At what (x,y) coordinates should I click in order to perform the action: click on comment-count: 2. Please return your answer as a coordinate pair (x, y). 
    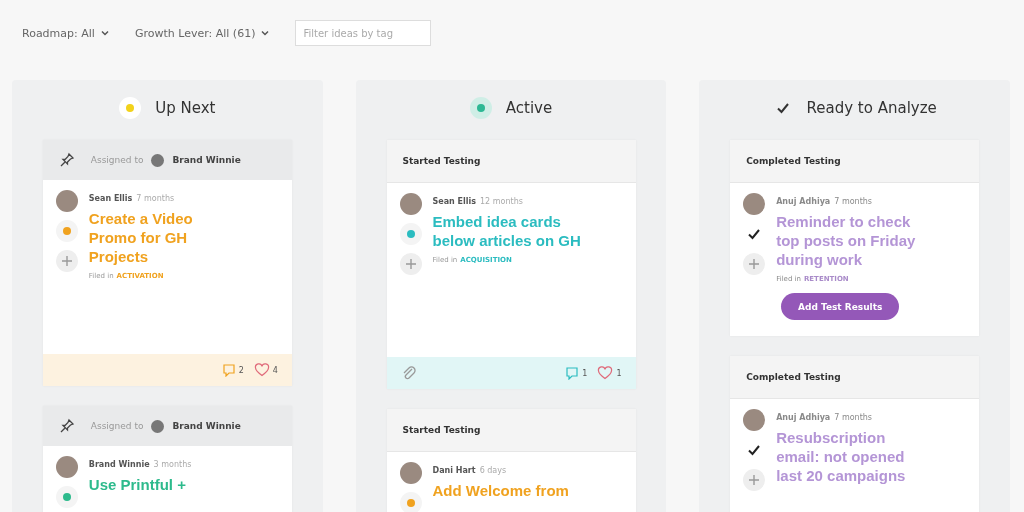
    Looking at the image, I should click on (241, 370).